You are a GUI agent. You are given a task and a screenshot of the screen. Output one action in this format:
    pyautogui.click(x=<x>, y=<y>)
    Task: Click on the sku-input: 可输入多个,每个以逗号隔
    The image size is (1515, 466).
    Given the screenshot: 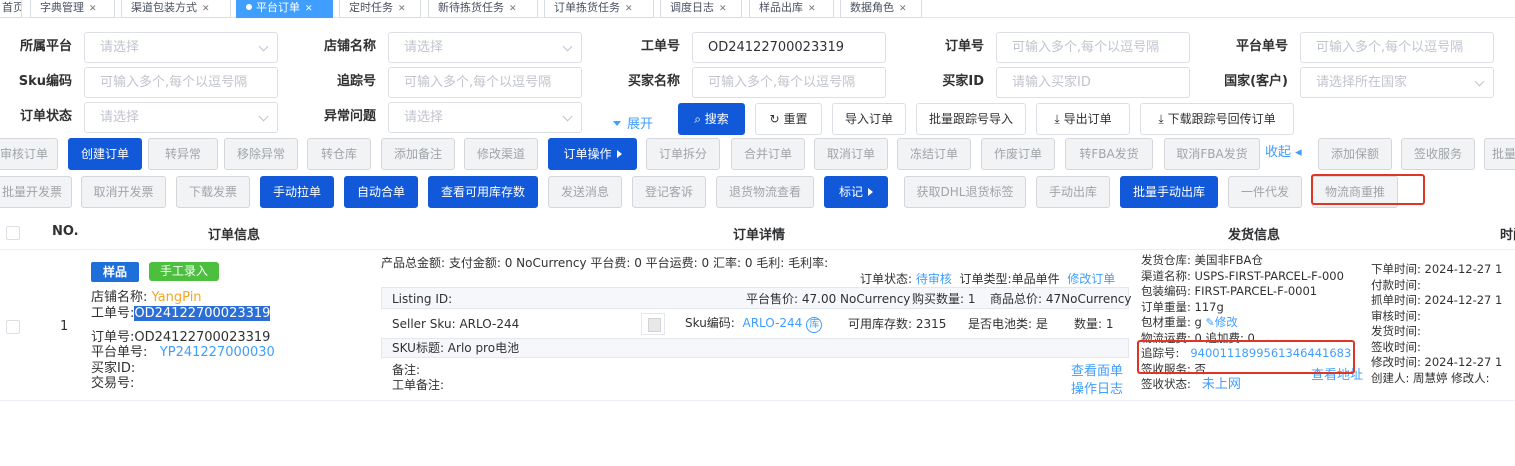 What is the action you would take?
    pyautogui.click(x=181, y=82)
    